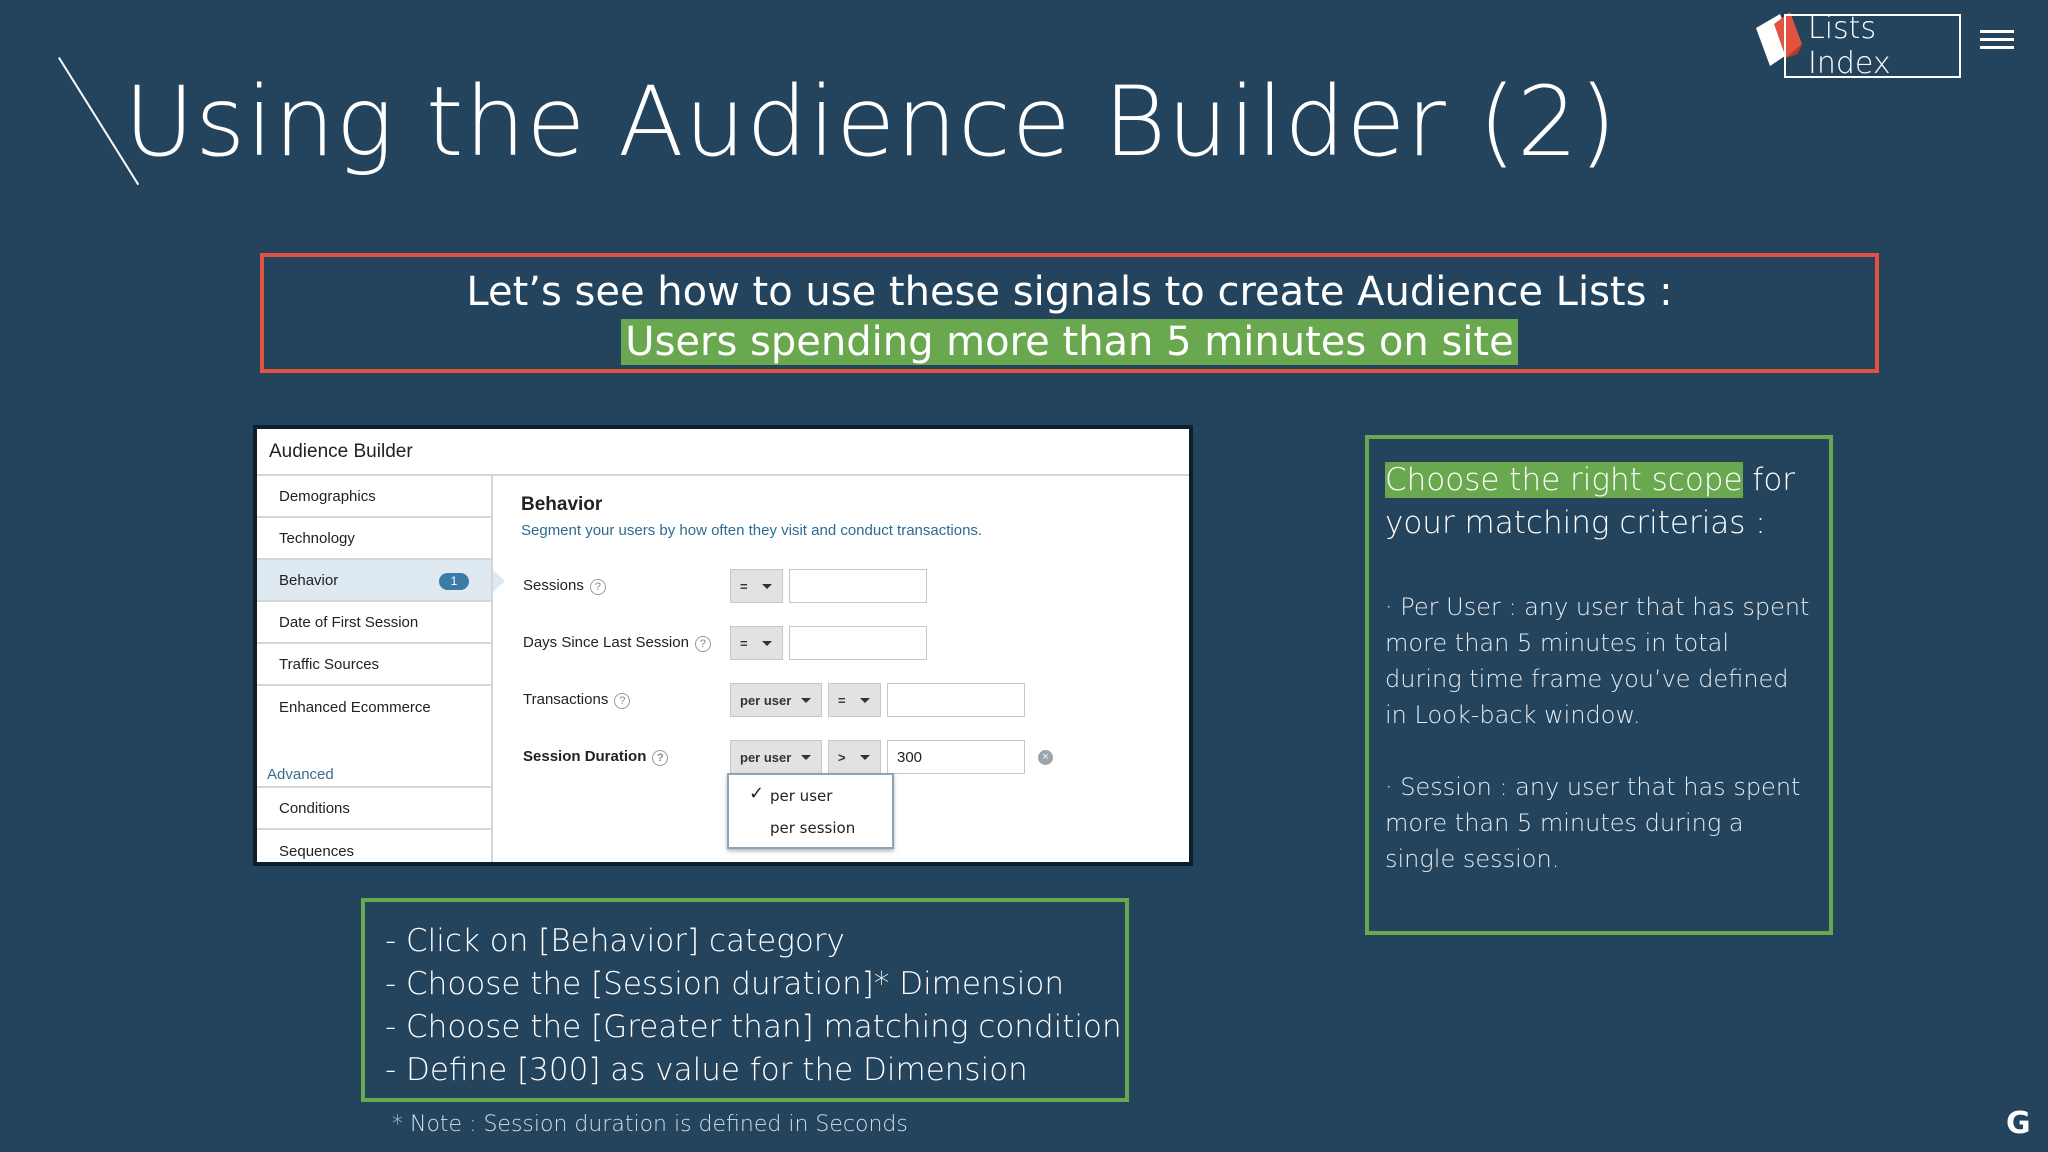 Image resolution: width=2048 pixels, height=1152 pixels. I want to click on menu-item-per-session: per session, so click(812, 828).